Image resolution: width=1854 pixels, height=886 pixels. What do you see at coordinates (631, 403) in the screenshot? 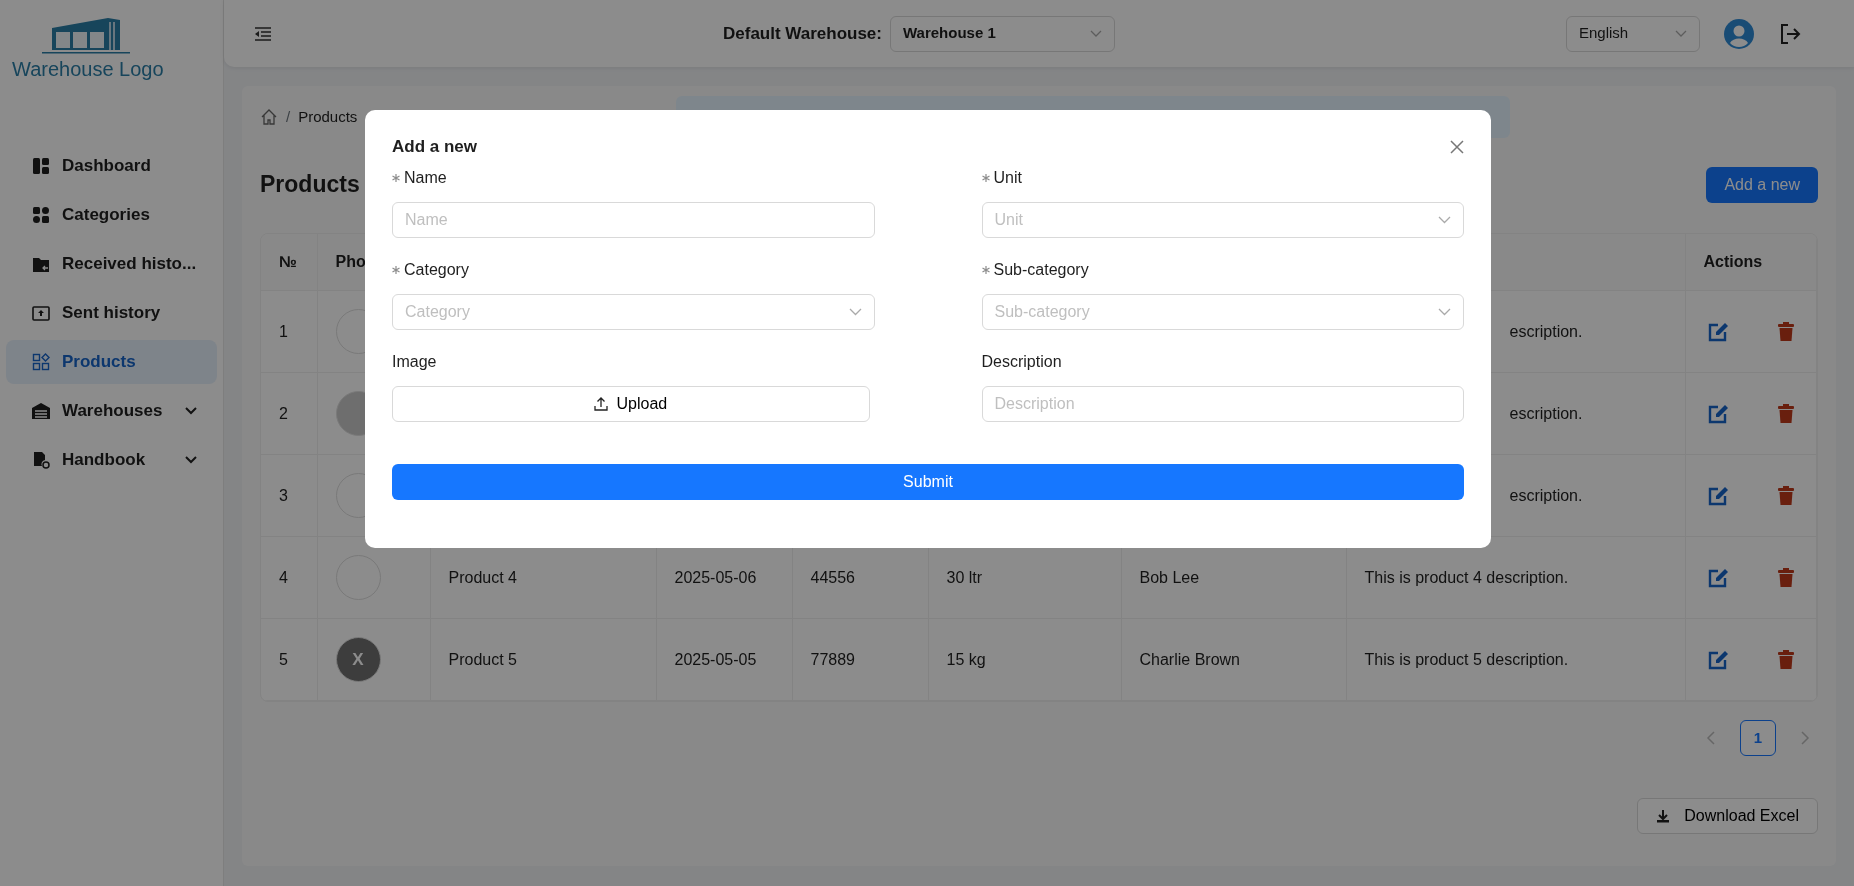
I see `upload-button: Upload` at bounding box center [631, 403].